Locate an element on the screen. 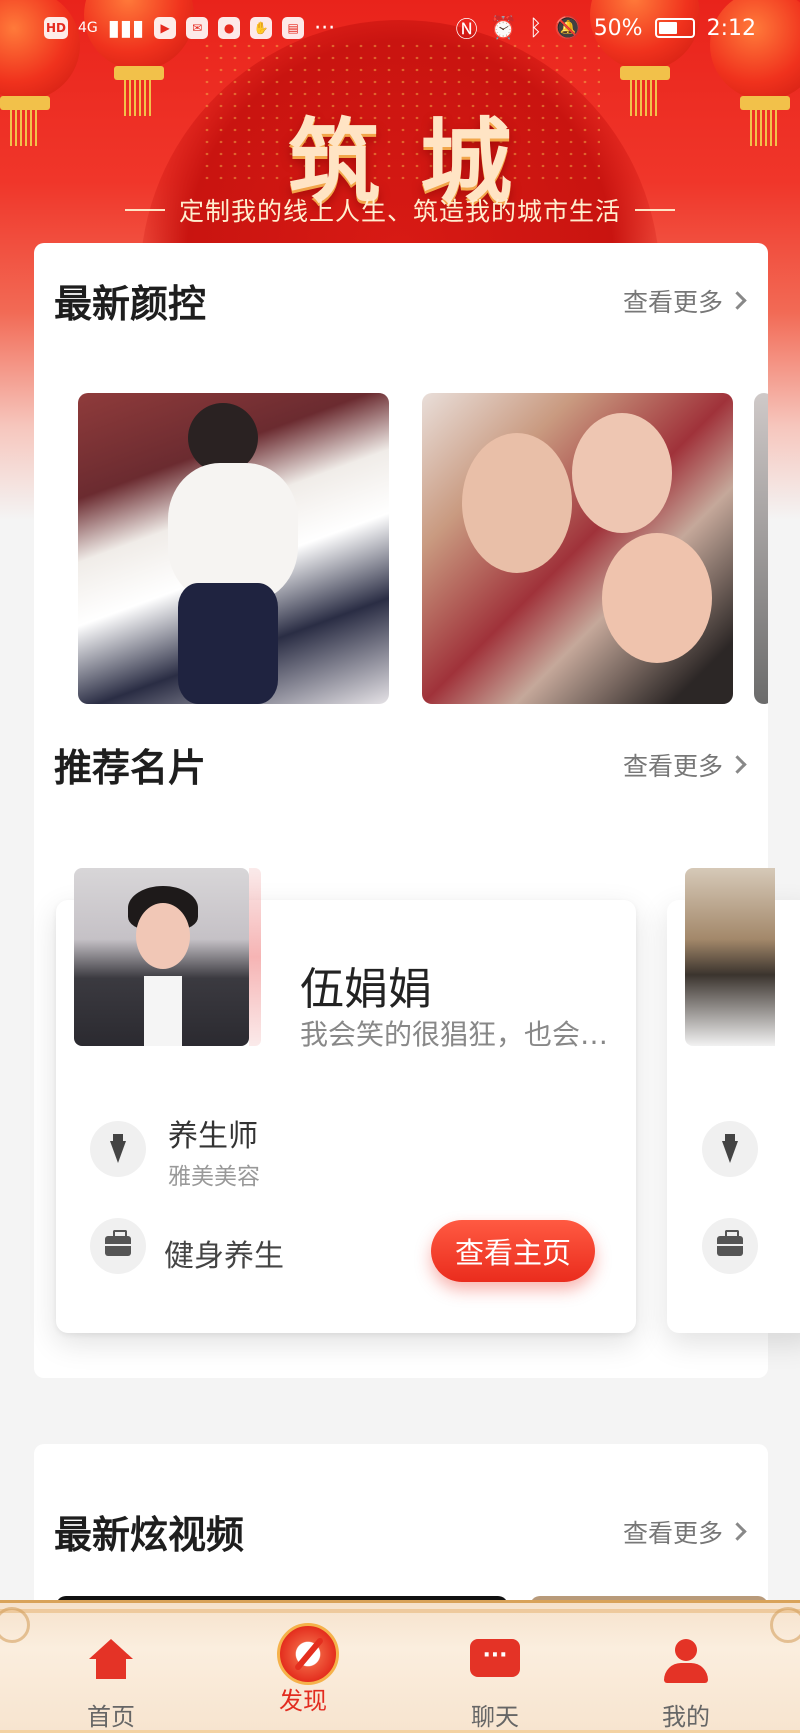  nav-item-discover: 发现 is located at coordinates (303, 1669).